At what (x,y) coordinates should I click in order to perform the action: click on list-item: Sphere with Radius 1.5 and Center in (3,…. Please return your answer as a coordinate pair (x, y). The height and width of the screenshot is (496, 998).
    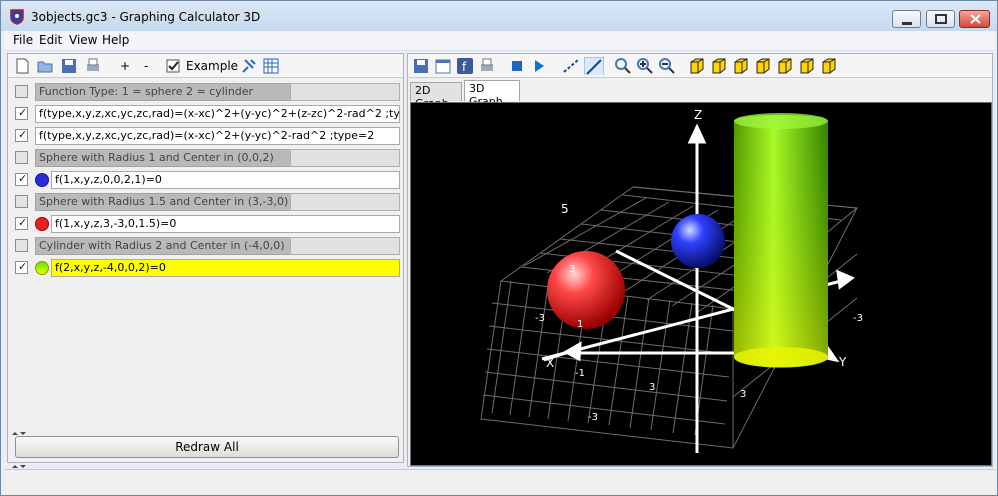
    Looking at the image, I should click on (206, 202).